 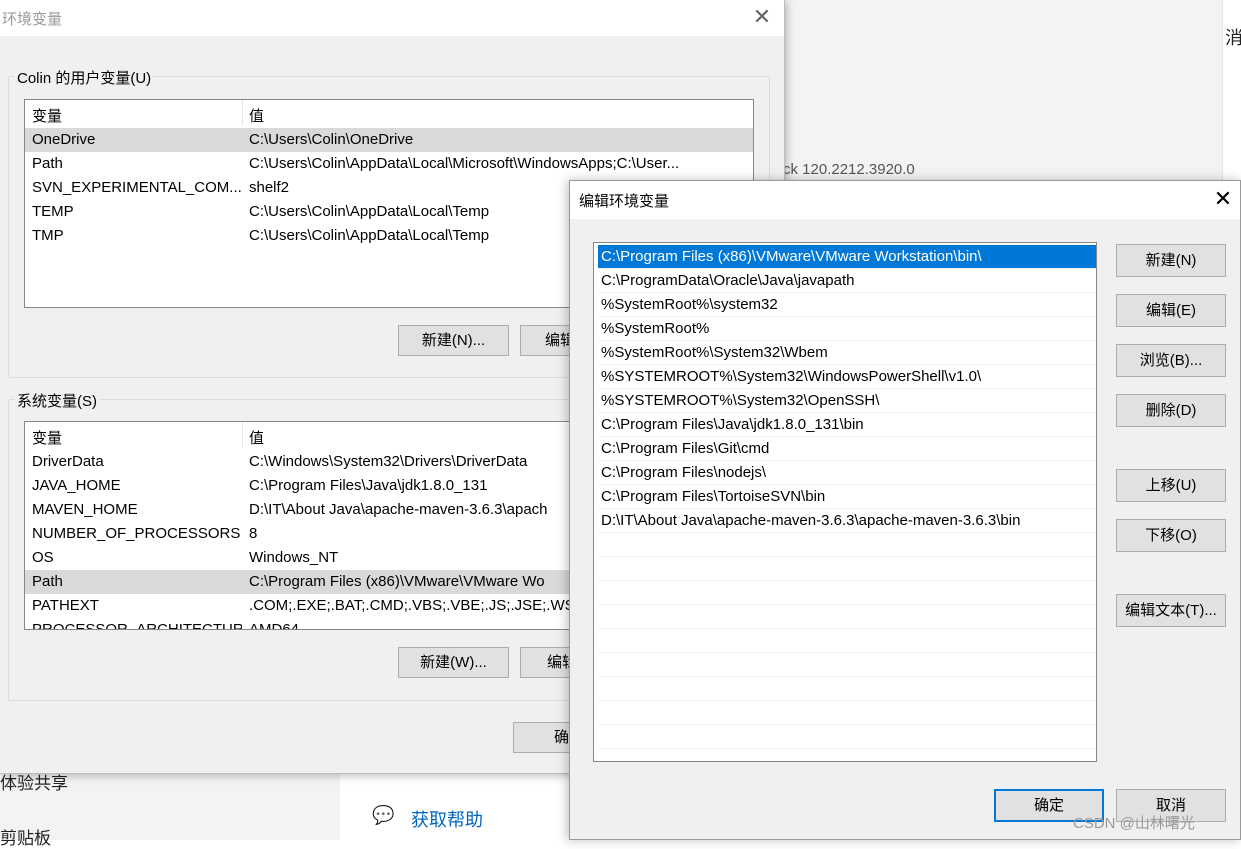 I want to click on list-item: C:\Program Files\nodejs\, so click(x=847, y=473).